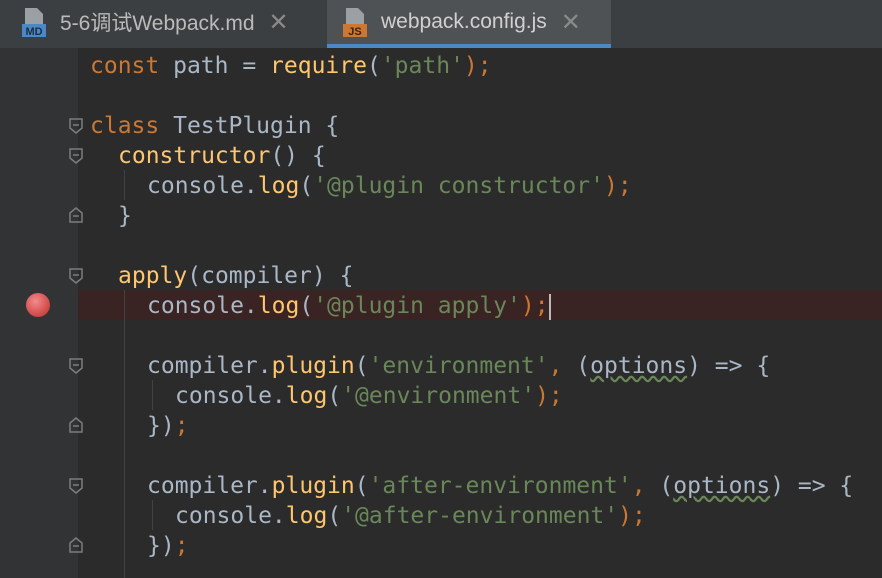 This screenshot has width=882, height=578. Describe the element at coordinates (35, 22) in the screenshot. I see `markdown-file-icon: MD` at that location.